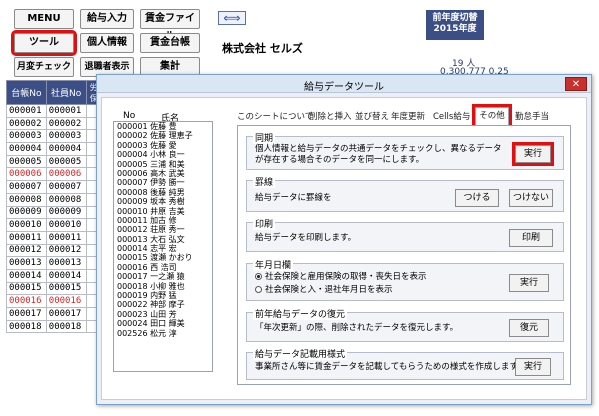  I want to click on employee-no-cell: 000012, so click(66, 250).